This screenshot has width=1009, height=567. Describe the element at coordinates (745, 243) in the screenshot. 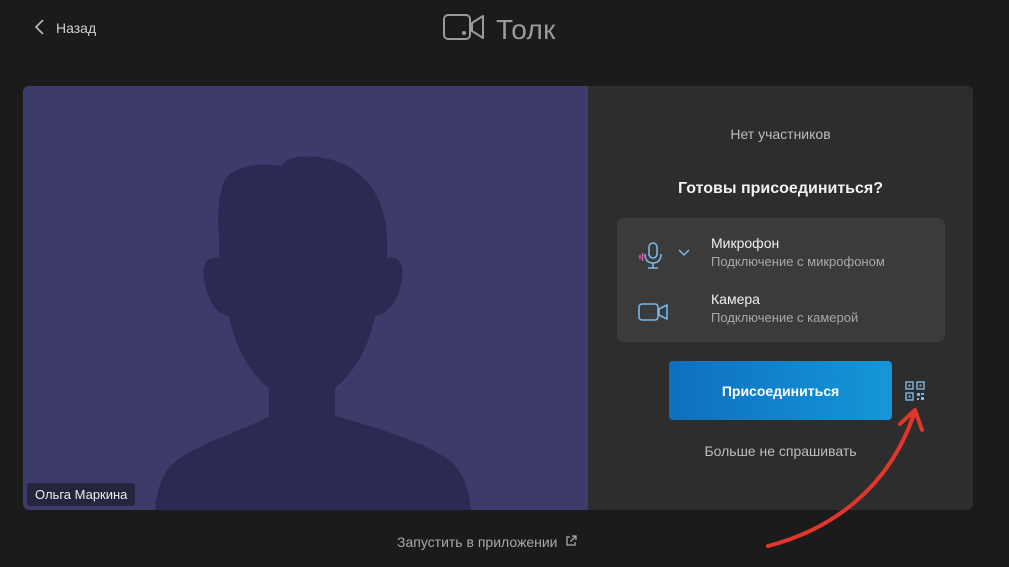

I see `microphone-label: Микрофон` at that location.